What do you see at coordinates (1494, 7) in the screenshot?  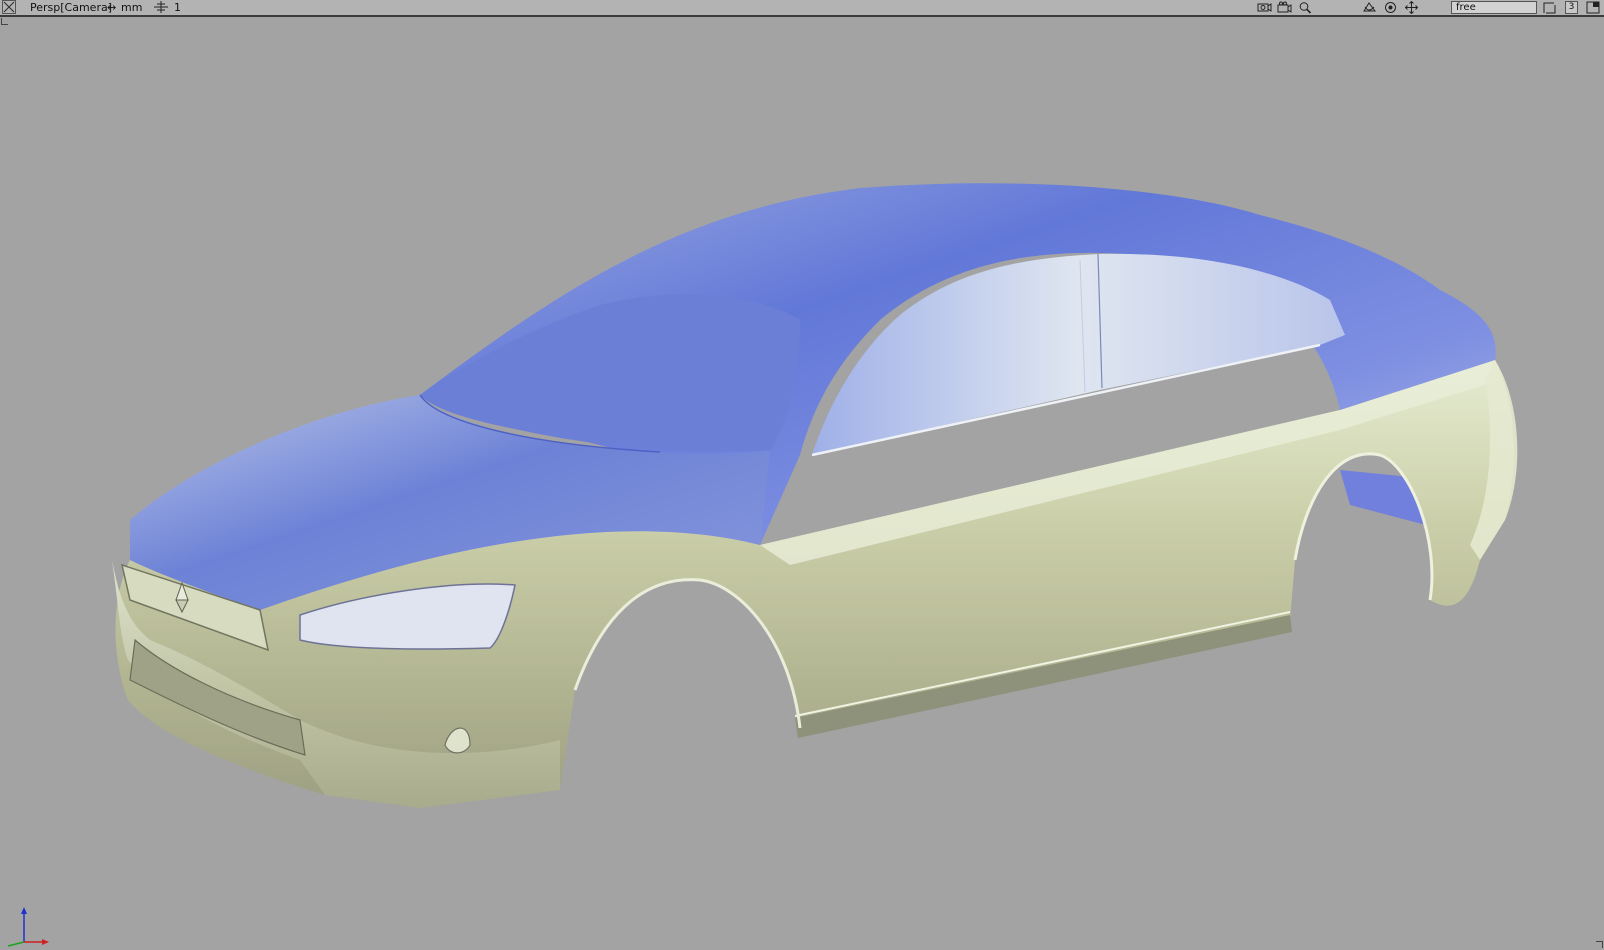 I see `display-mode-field: free` at bounding box center [1494, 7].